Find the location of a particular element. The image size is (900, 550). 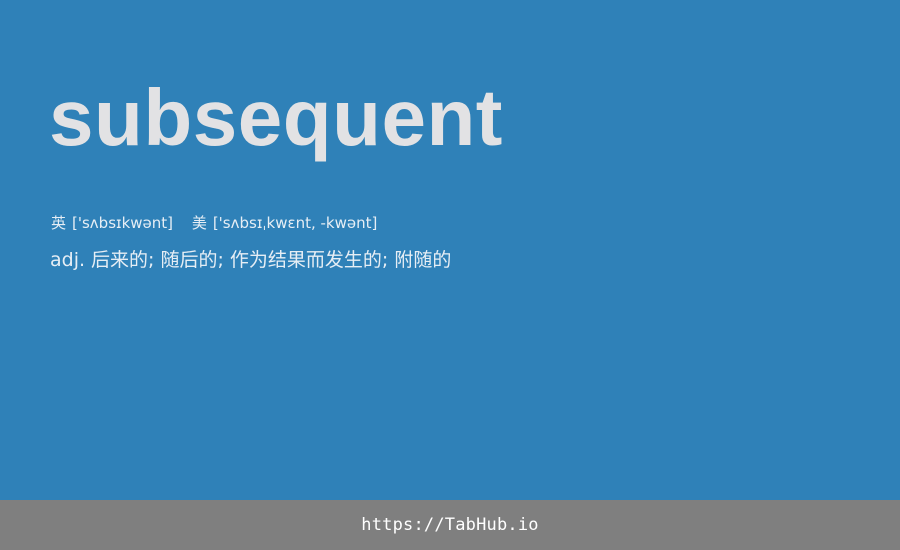

phonetics-row: 英 ['sʌbsɪkwənt] 美 ['sʌbsɪˌkwɛnt, -kwənt] is located at coordinates (214, 223).